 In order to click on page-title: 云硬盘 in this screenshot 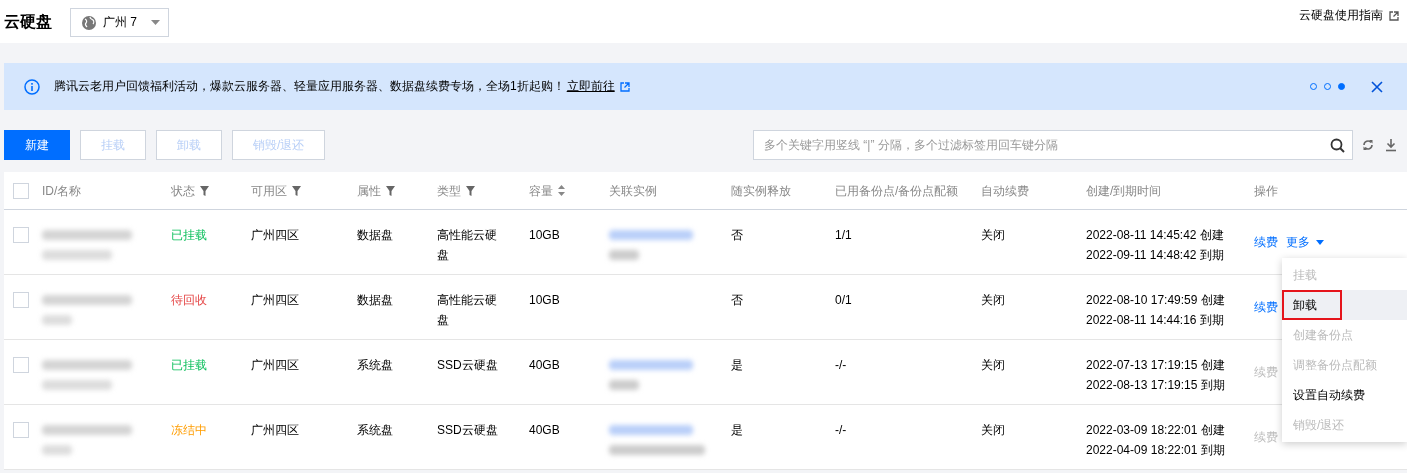, I will do `click(28, 21)`.